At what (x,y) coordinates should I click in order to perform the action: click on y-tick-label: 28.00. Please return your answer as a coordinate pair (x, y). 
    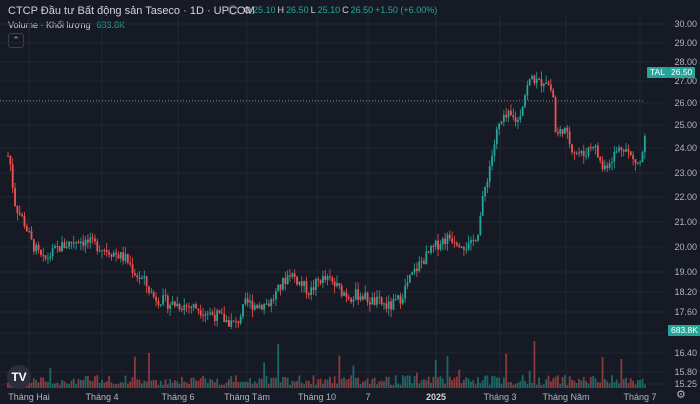
    Looking at the image, I should click on (685, 62).